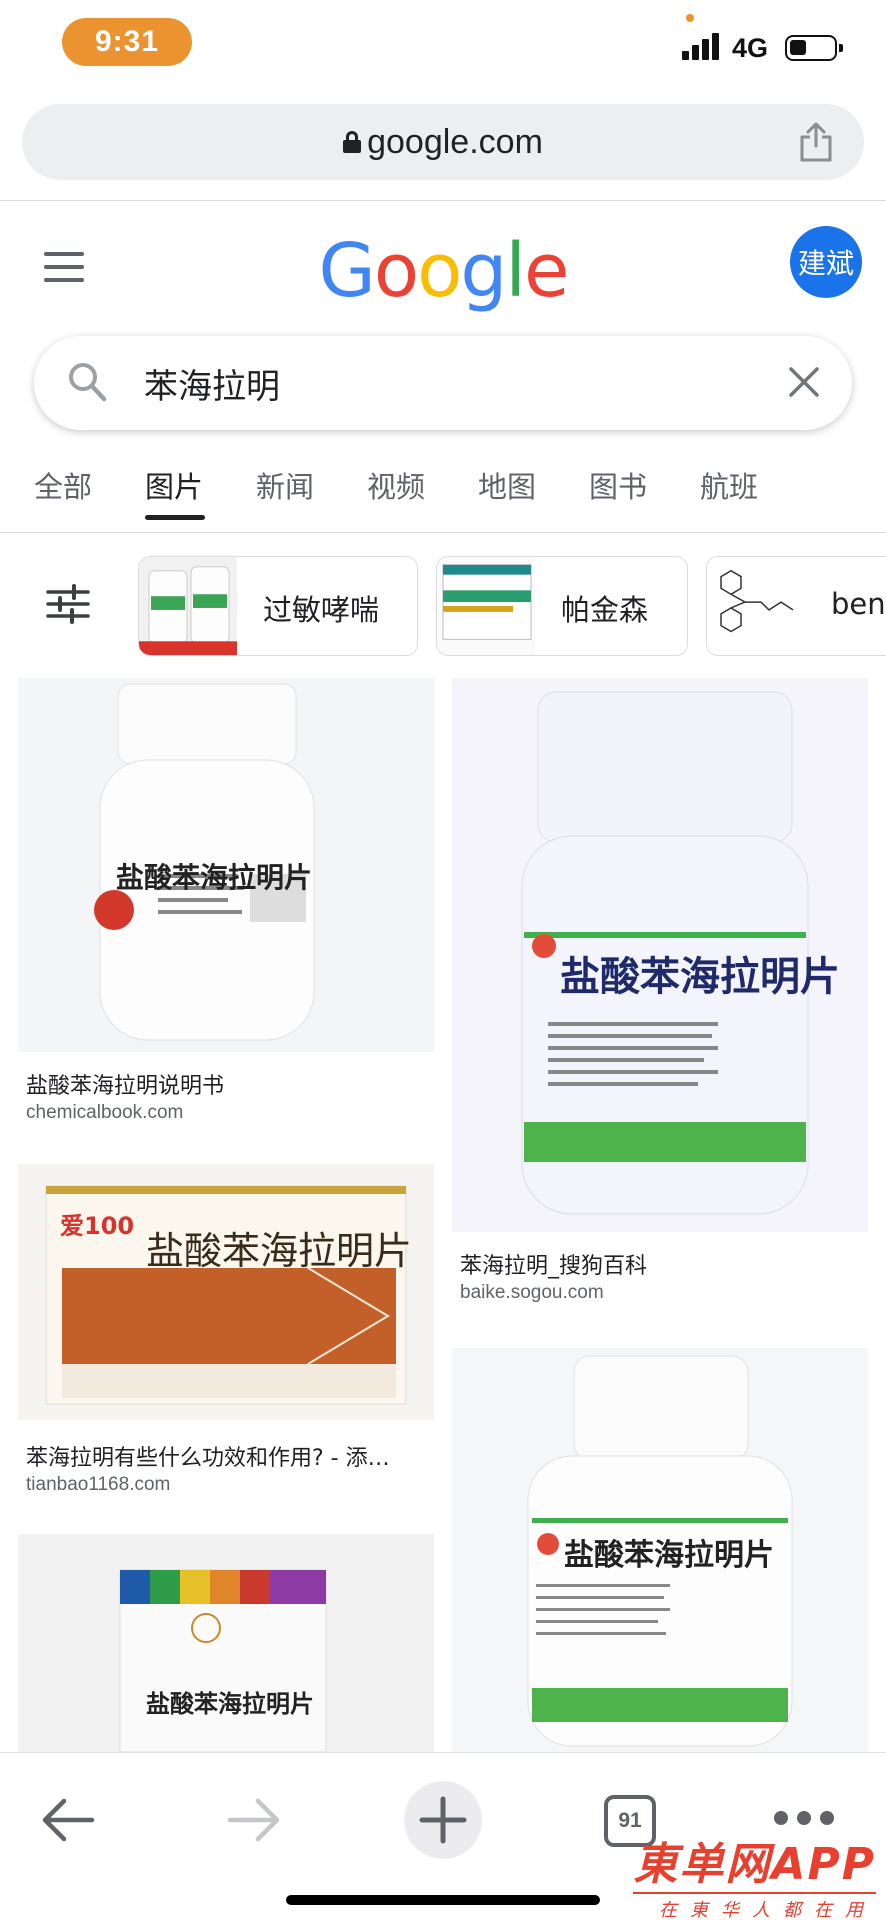  Describe the element at coordinates (443, 46) in the screenshot. I see `status-bar: 9:31 4G` at that location.